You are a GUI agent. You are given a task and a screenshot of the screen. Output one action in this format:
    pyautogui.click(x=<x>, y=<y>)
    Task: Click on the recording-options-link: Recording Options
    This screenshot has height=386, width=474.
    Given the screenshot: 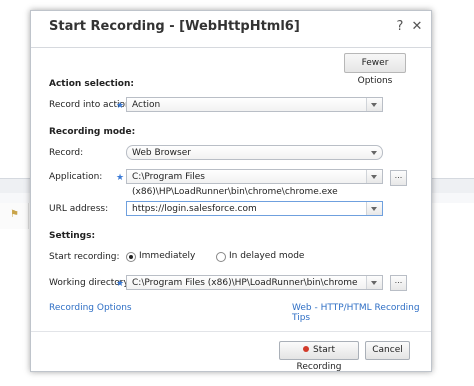 What is the action you would take?
    pyautogui.click(x=90, y=308)
    